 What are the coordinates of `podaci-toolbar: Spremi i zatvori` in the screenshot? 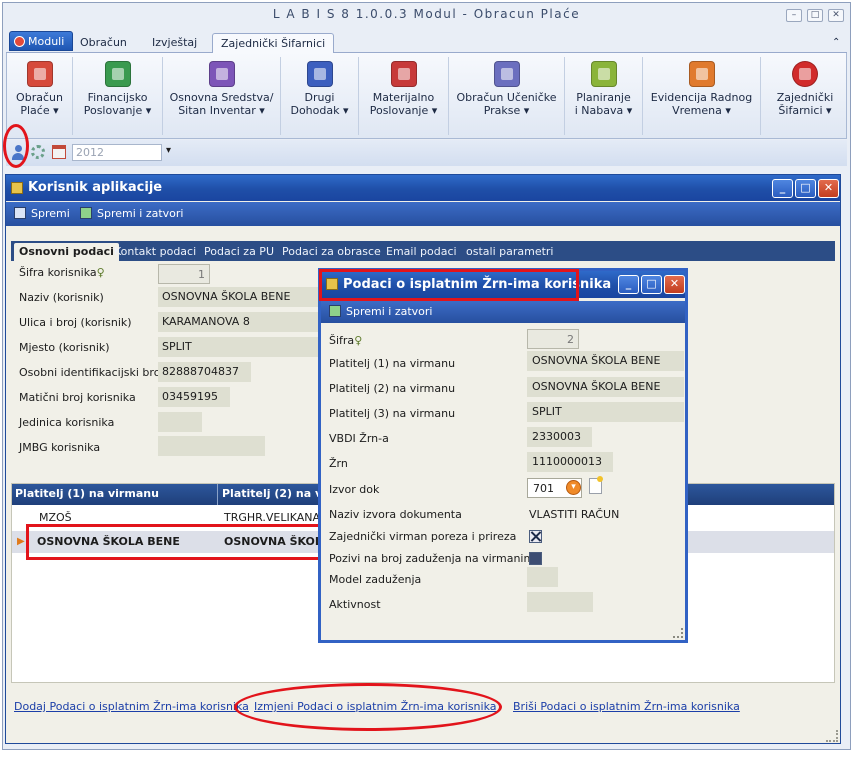 It's located at (503, 312).